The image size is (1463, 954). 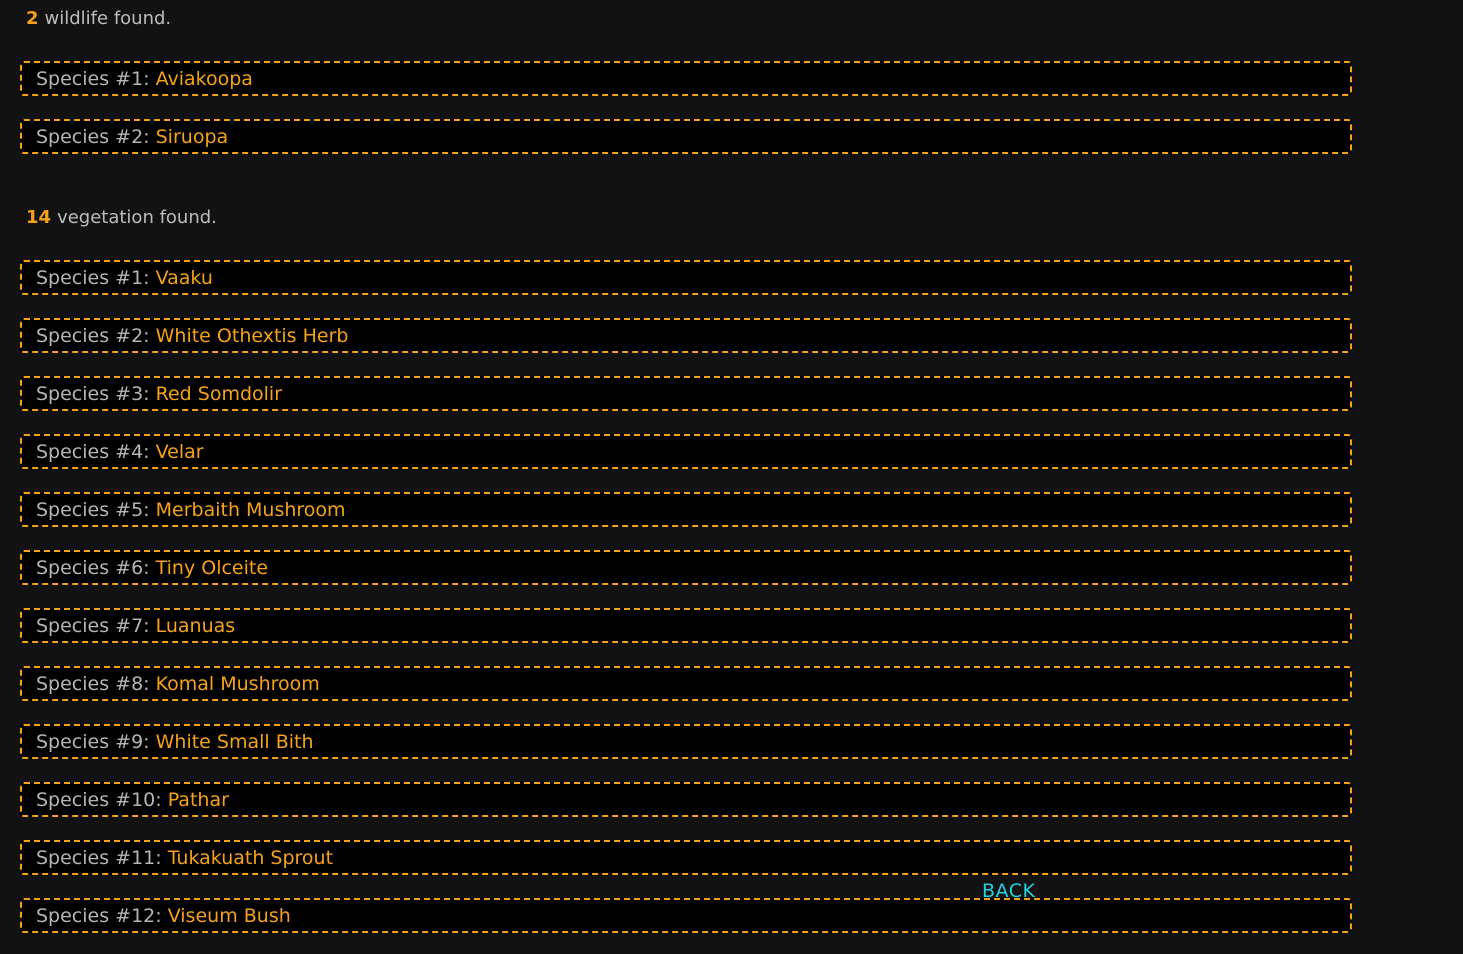 What do you see at coordinates (137, 217) in the screenshot?
I see `vegetation-summary-text: vegetation found.` at bounding box center [137, 217].